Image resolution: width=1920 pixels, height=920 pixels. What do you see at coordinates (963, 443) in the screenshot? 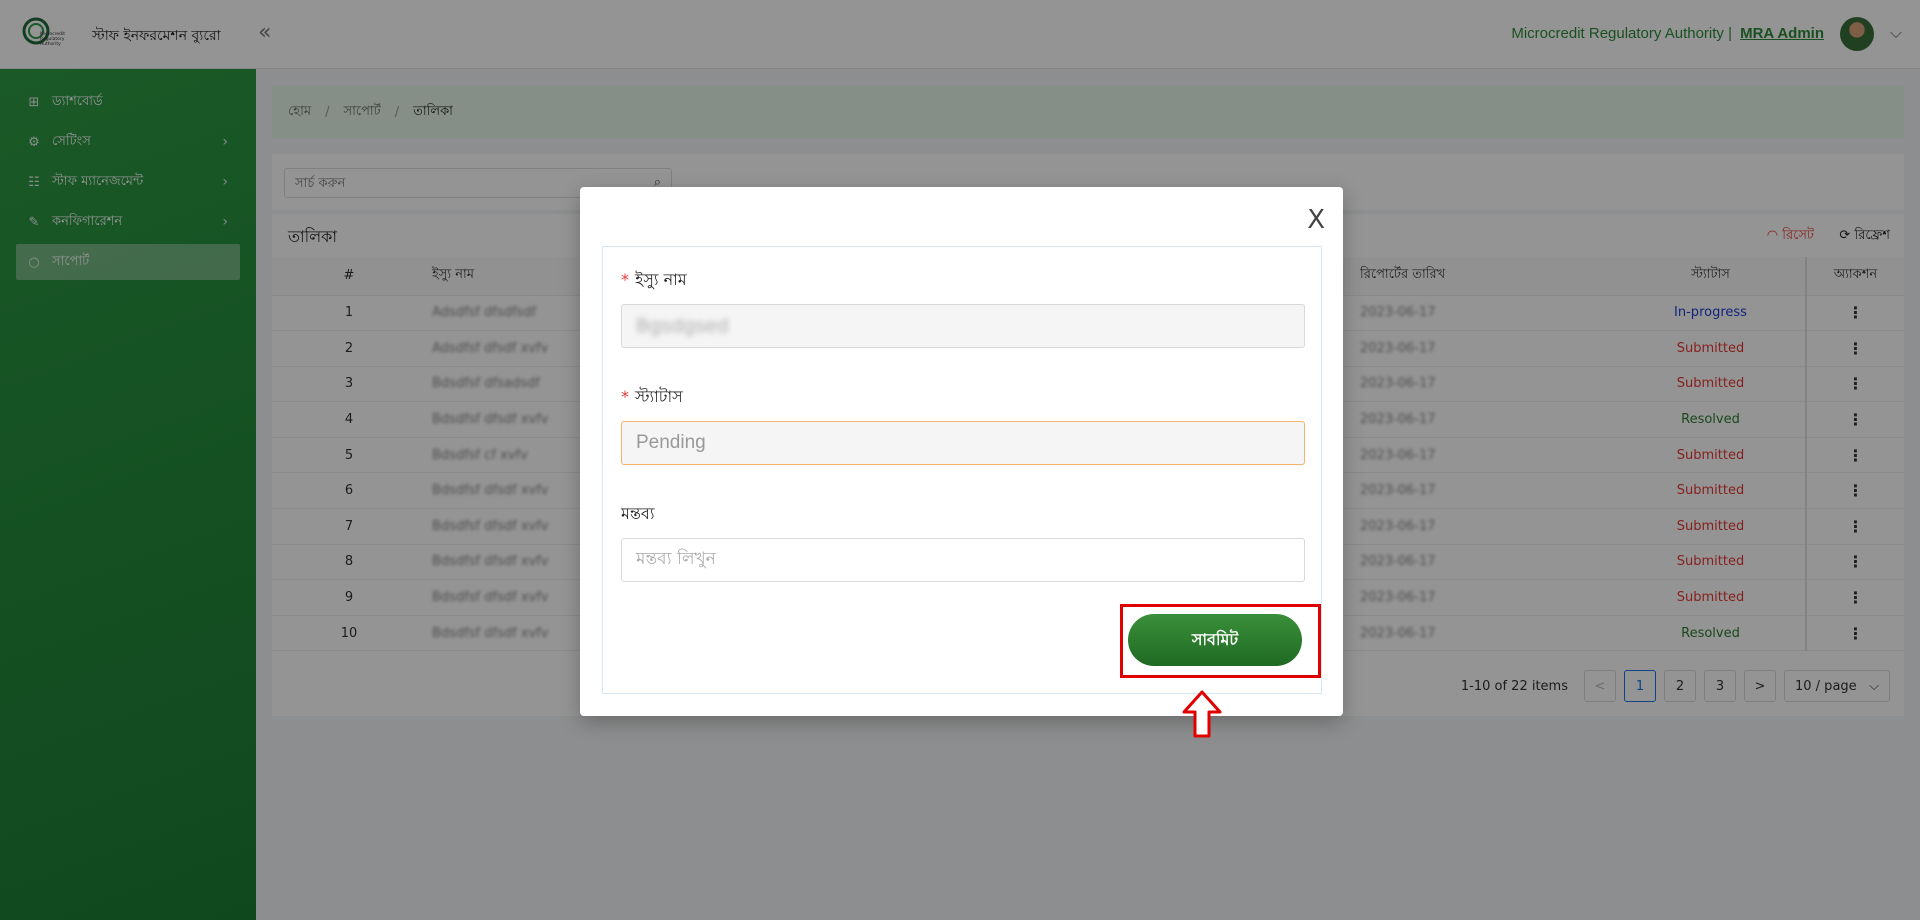
I see `status-field: Pending` at bounding box center [963, 443].